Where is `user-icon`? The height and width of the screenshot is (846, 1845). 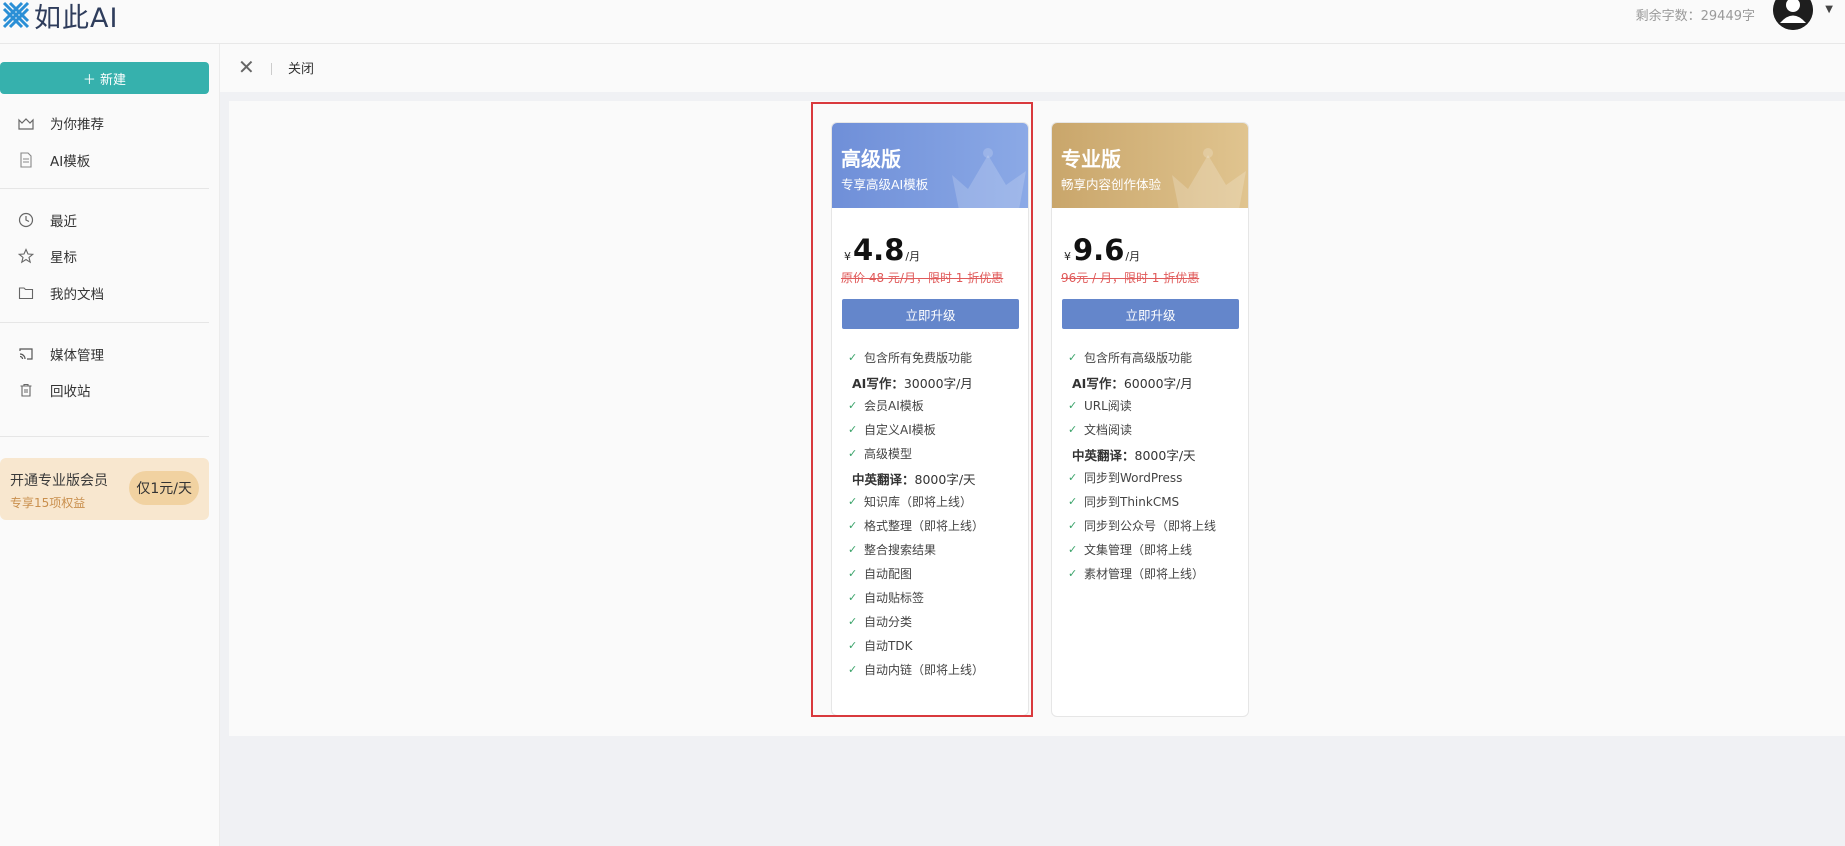 user-icon is located at coordinates (1793, 15).